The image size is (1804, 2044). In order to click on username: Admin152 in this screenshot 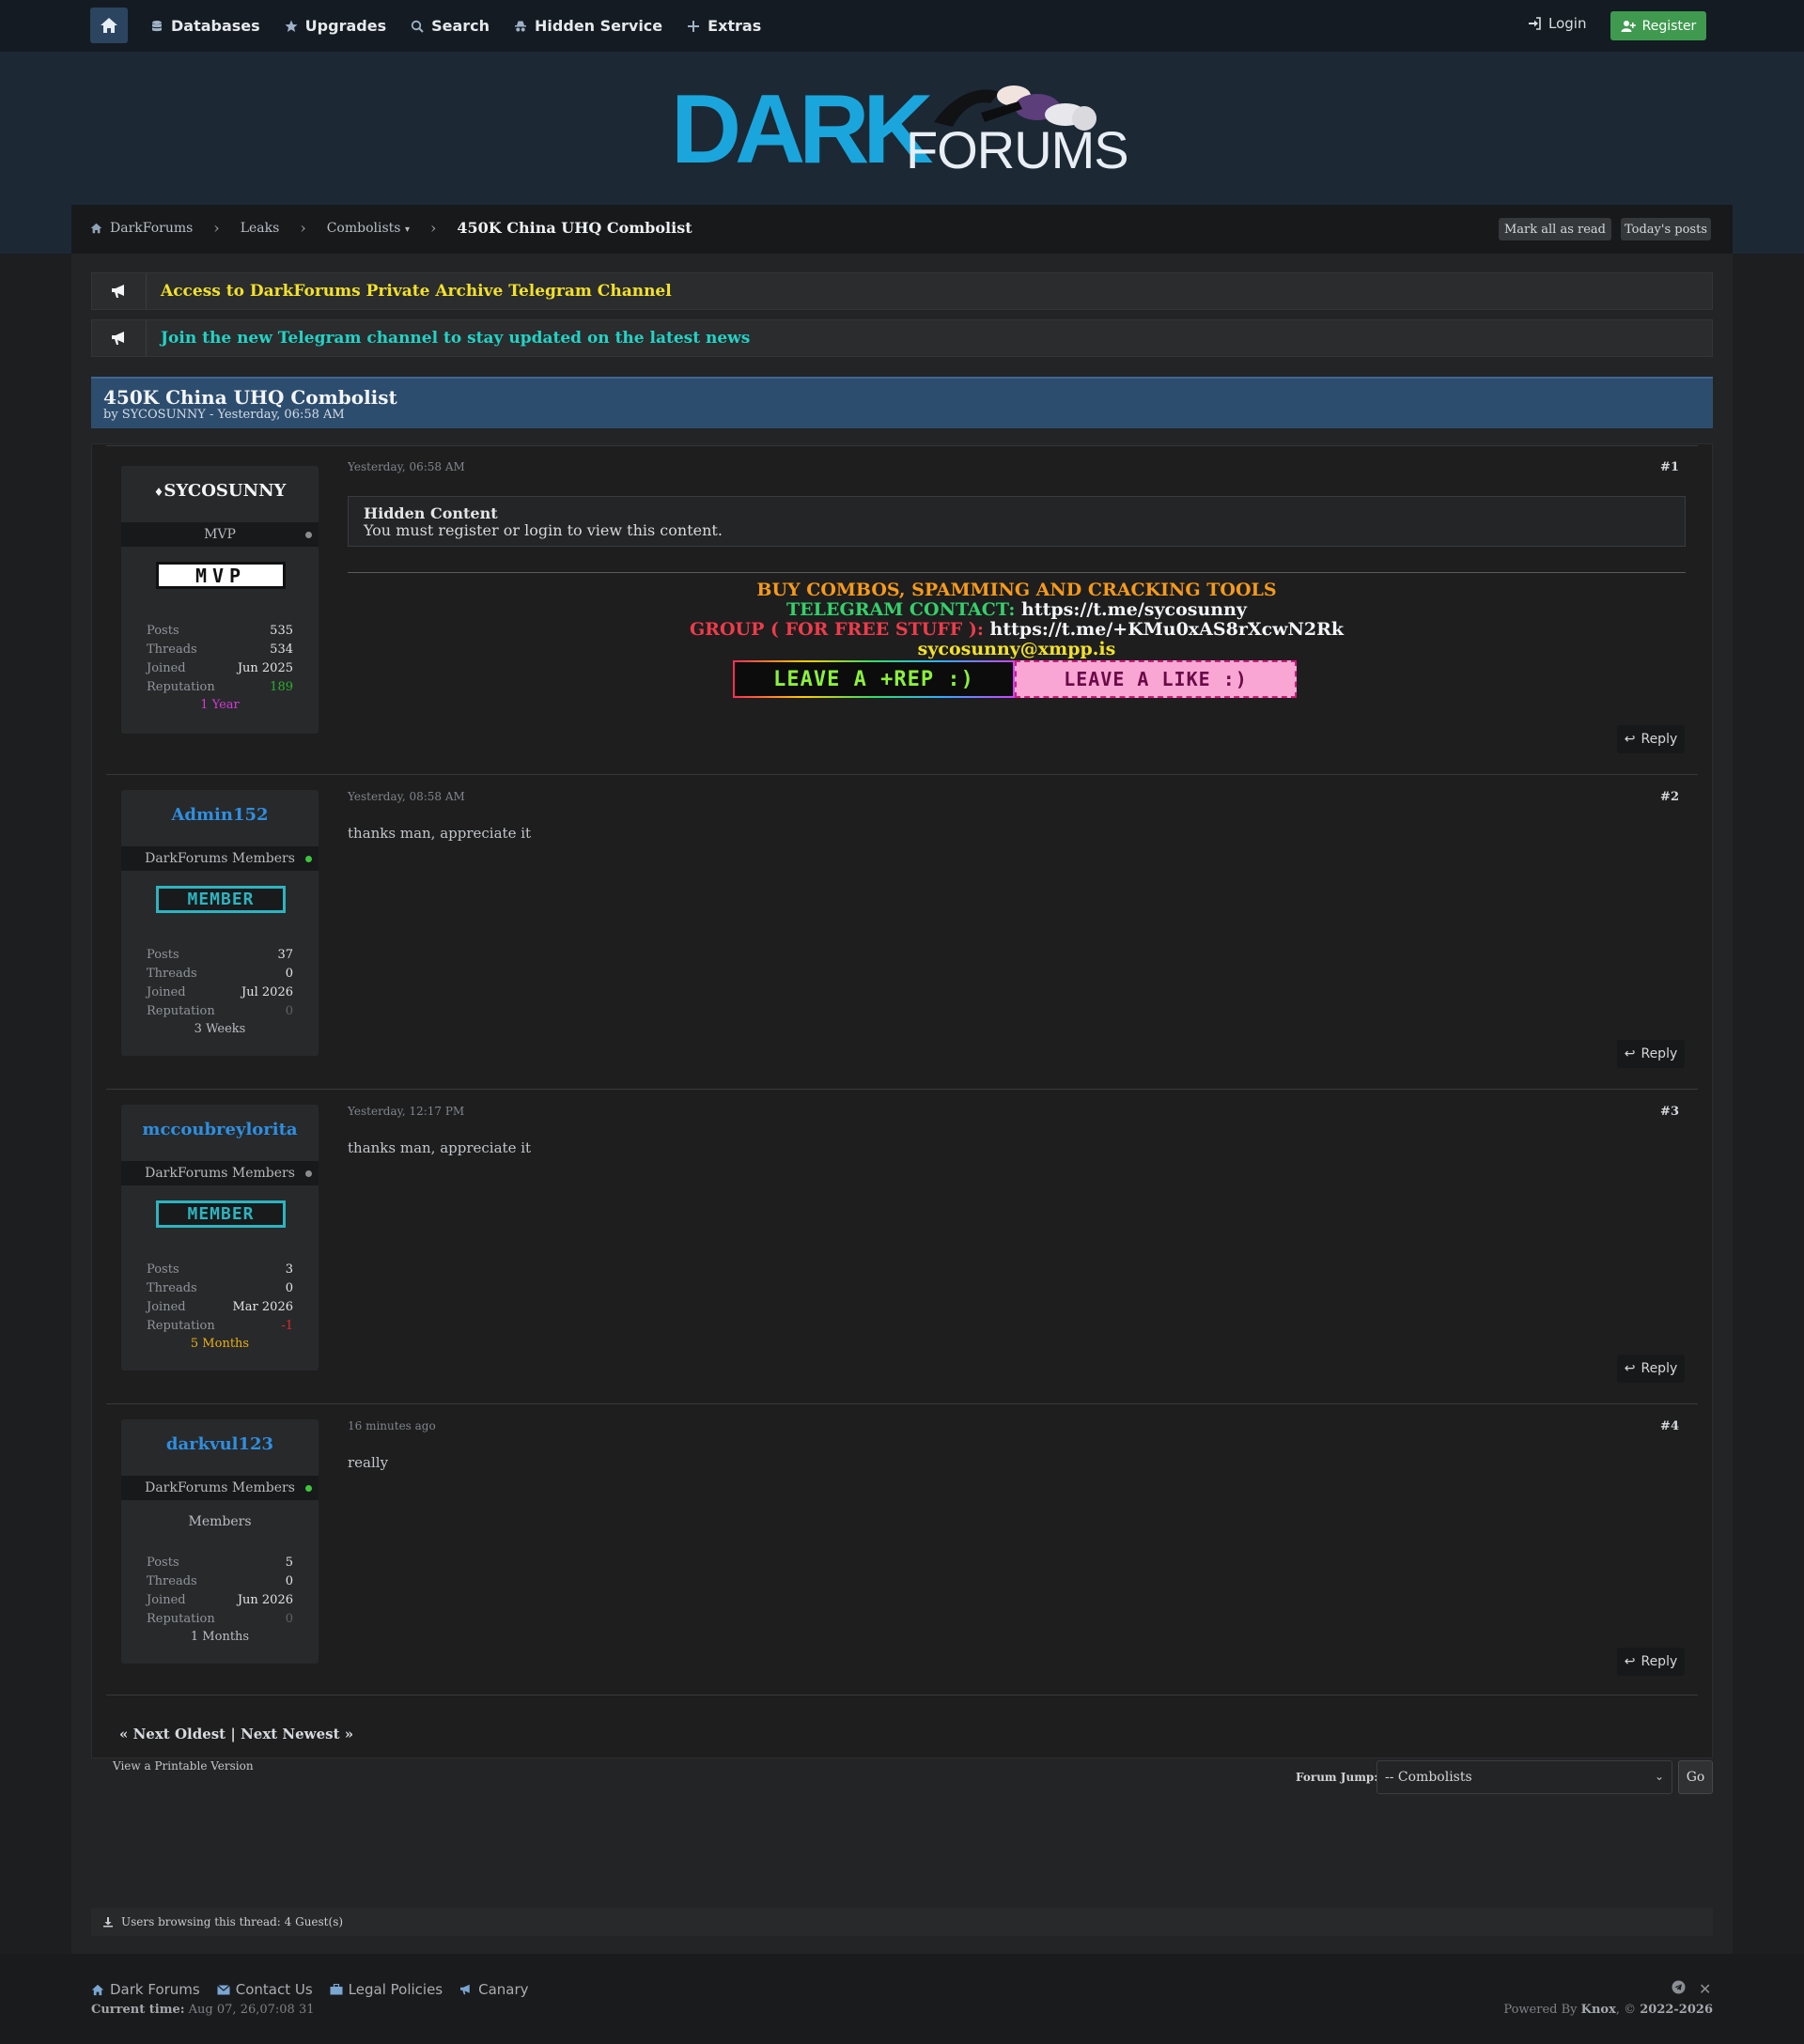, I will do `click(220, 815)`.